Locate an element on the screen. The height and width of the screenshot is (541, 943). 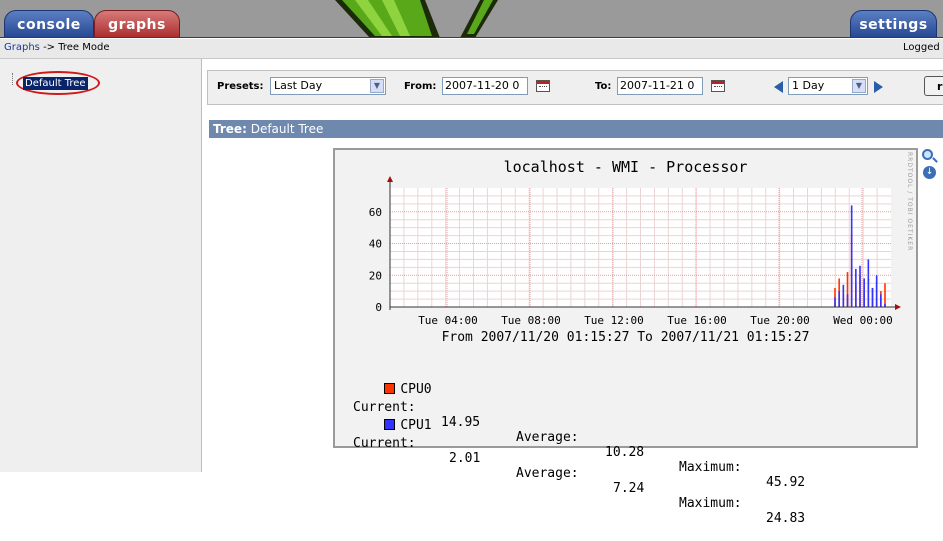
presets-label: Presets: is located at coordinates (240, 86).